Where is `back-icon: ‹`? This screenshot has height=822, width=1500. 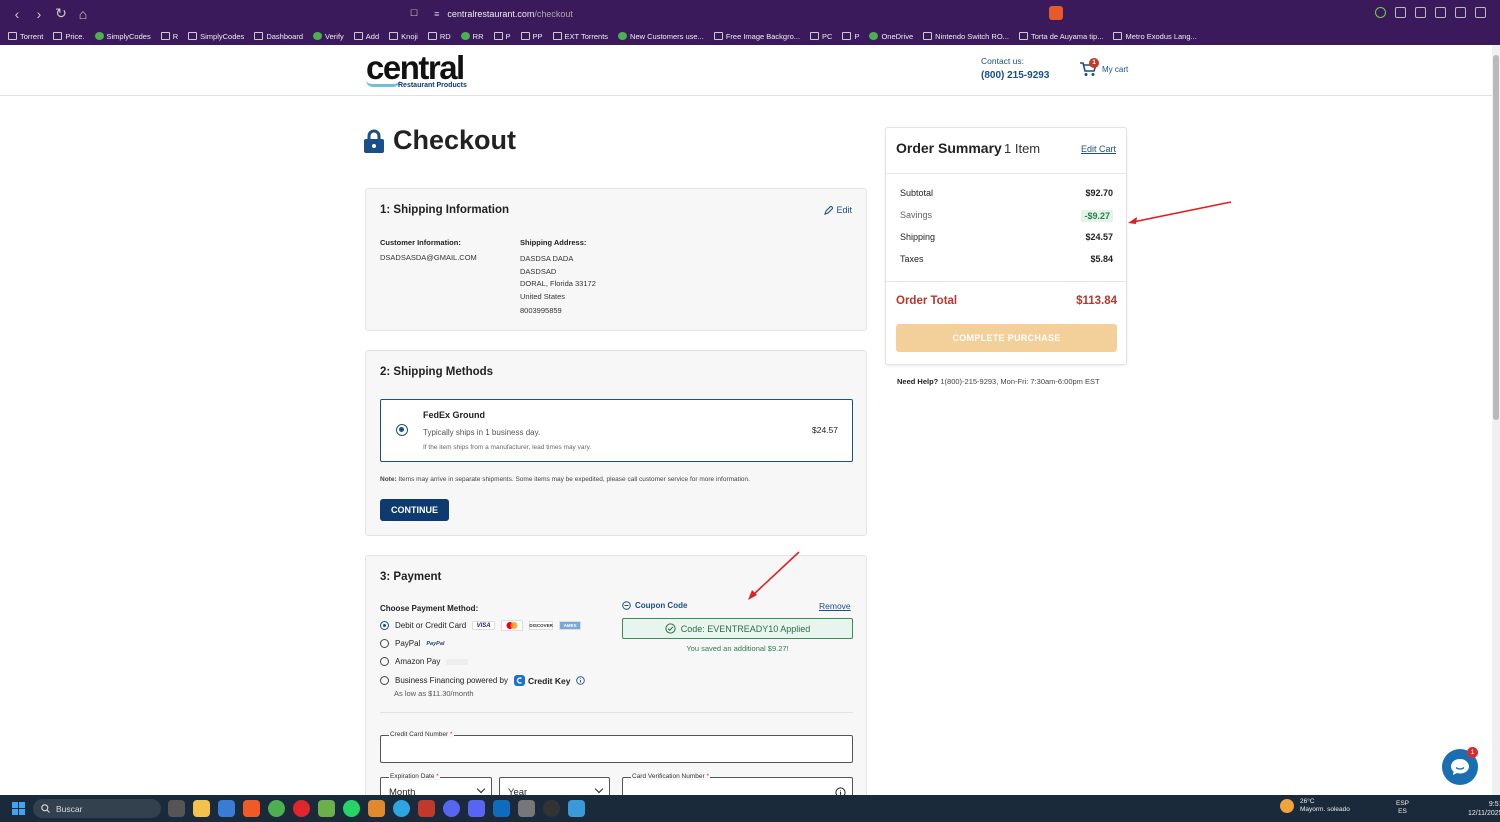
back-icon: ‹ is located at coordinates (17, 14).